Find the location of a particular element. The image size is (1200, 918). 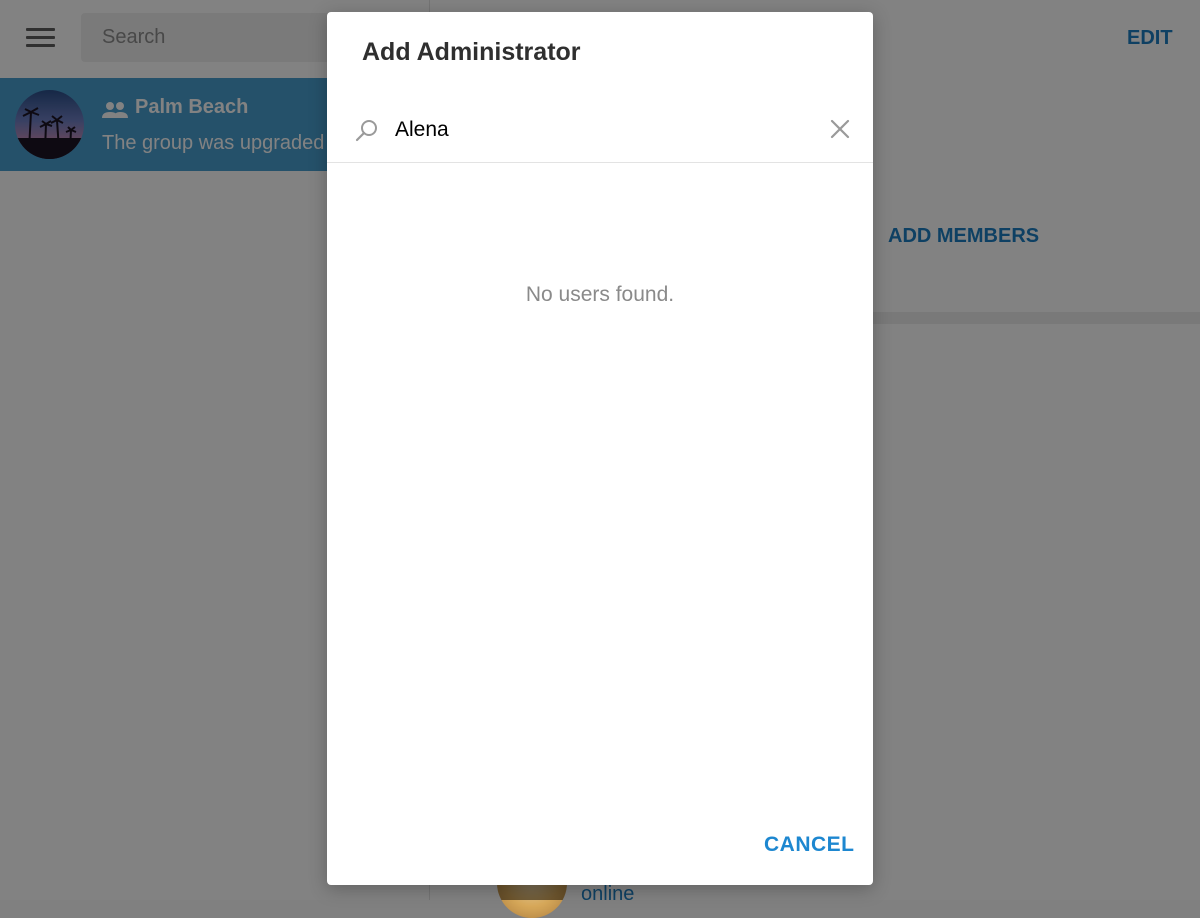

close-icon is located at coordinates (840, 129).